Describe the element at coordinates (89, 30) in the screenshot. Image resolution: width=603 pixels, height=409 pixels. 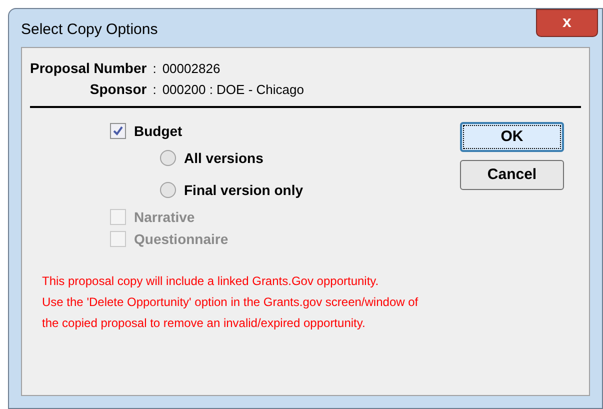
I see `window-title: Select Copy Options` at that location.